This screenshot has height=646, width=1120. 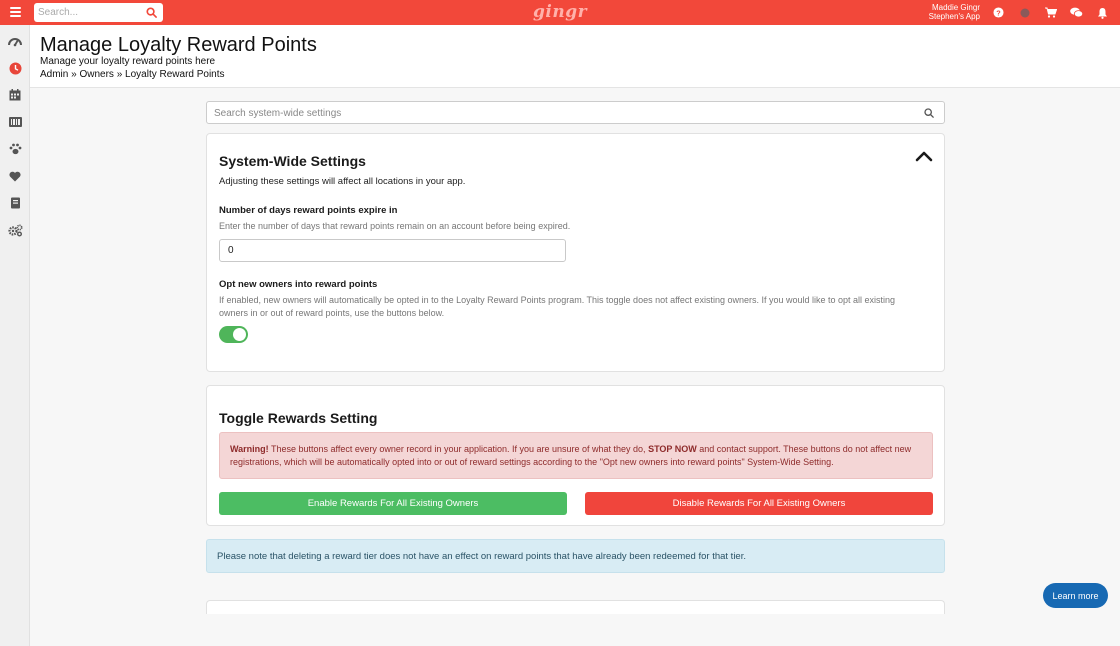 I want to click on page-title: Manage Loyalty Reward Points, so click(x=178, y=45).